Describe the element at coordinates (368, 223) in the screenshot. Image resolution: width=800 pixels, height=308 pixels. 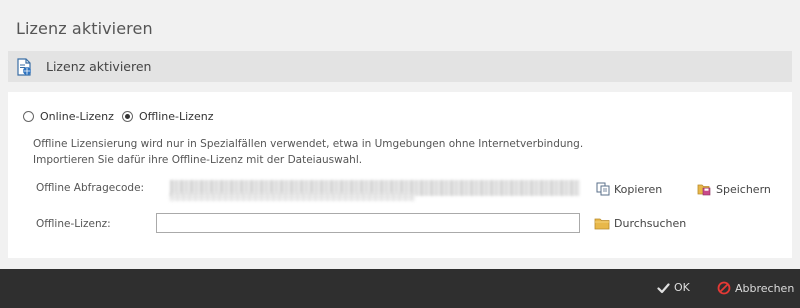
I see `offline-license-input` at that location.